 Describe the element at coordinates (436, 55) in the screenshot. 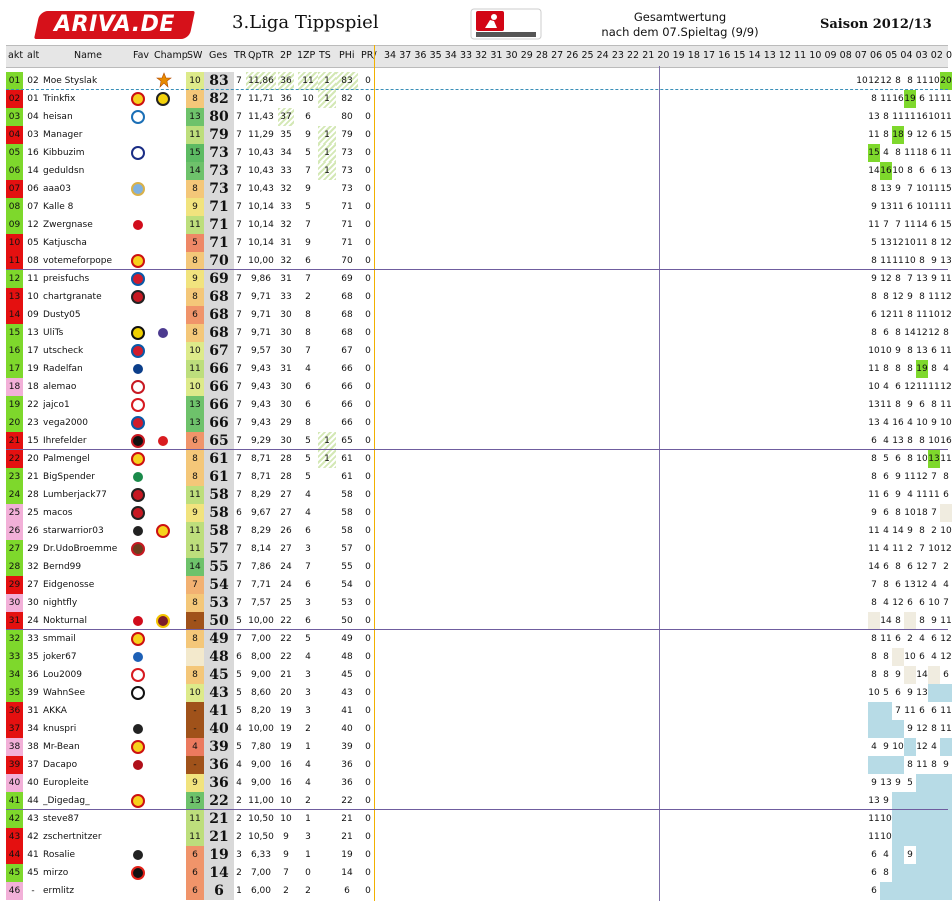

I see `round-header: 35` at that location.